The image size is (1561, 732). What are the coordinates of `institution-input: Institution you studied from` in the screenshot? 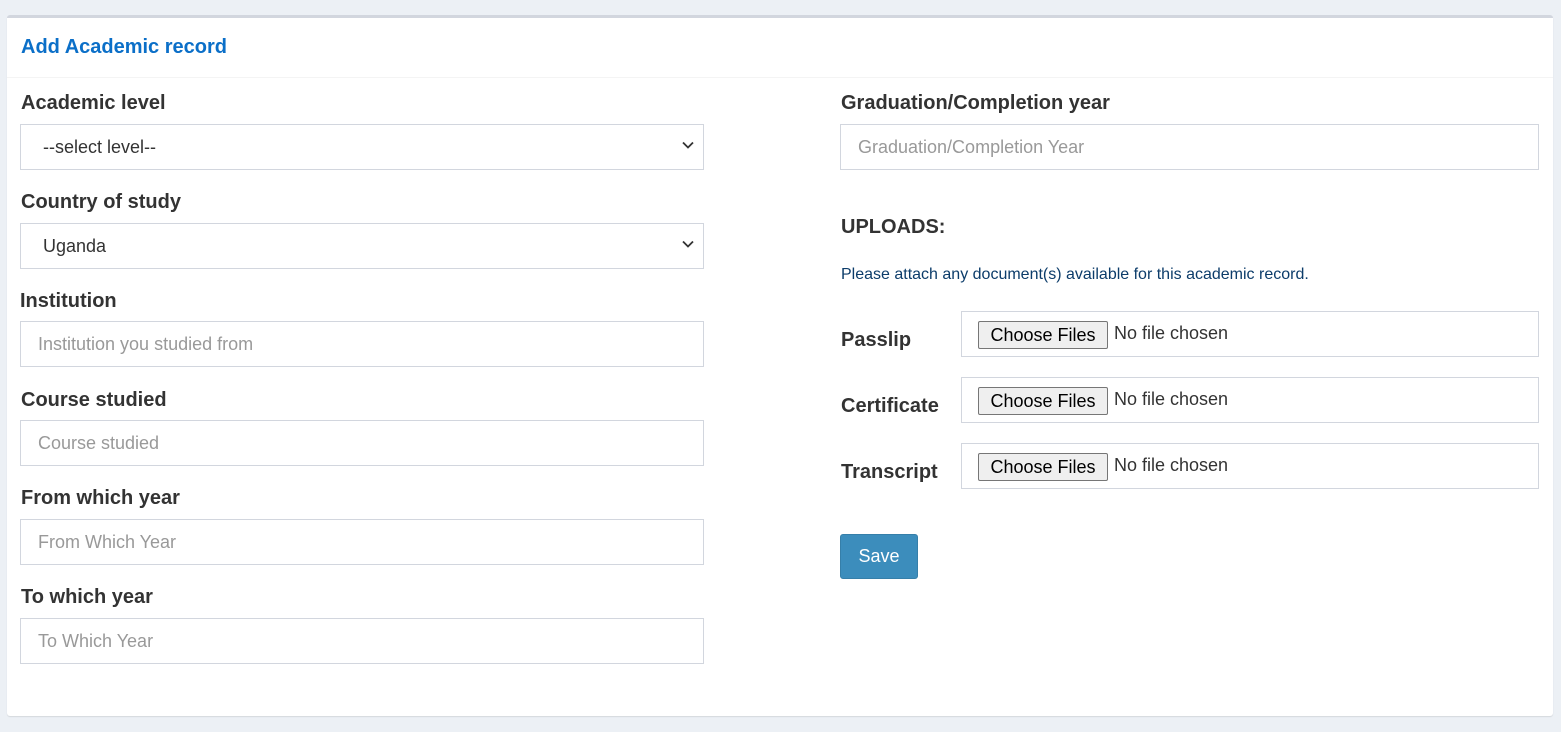 It's located at (362, 344).